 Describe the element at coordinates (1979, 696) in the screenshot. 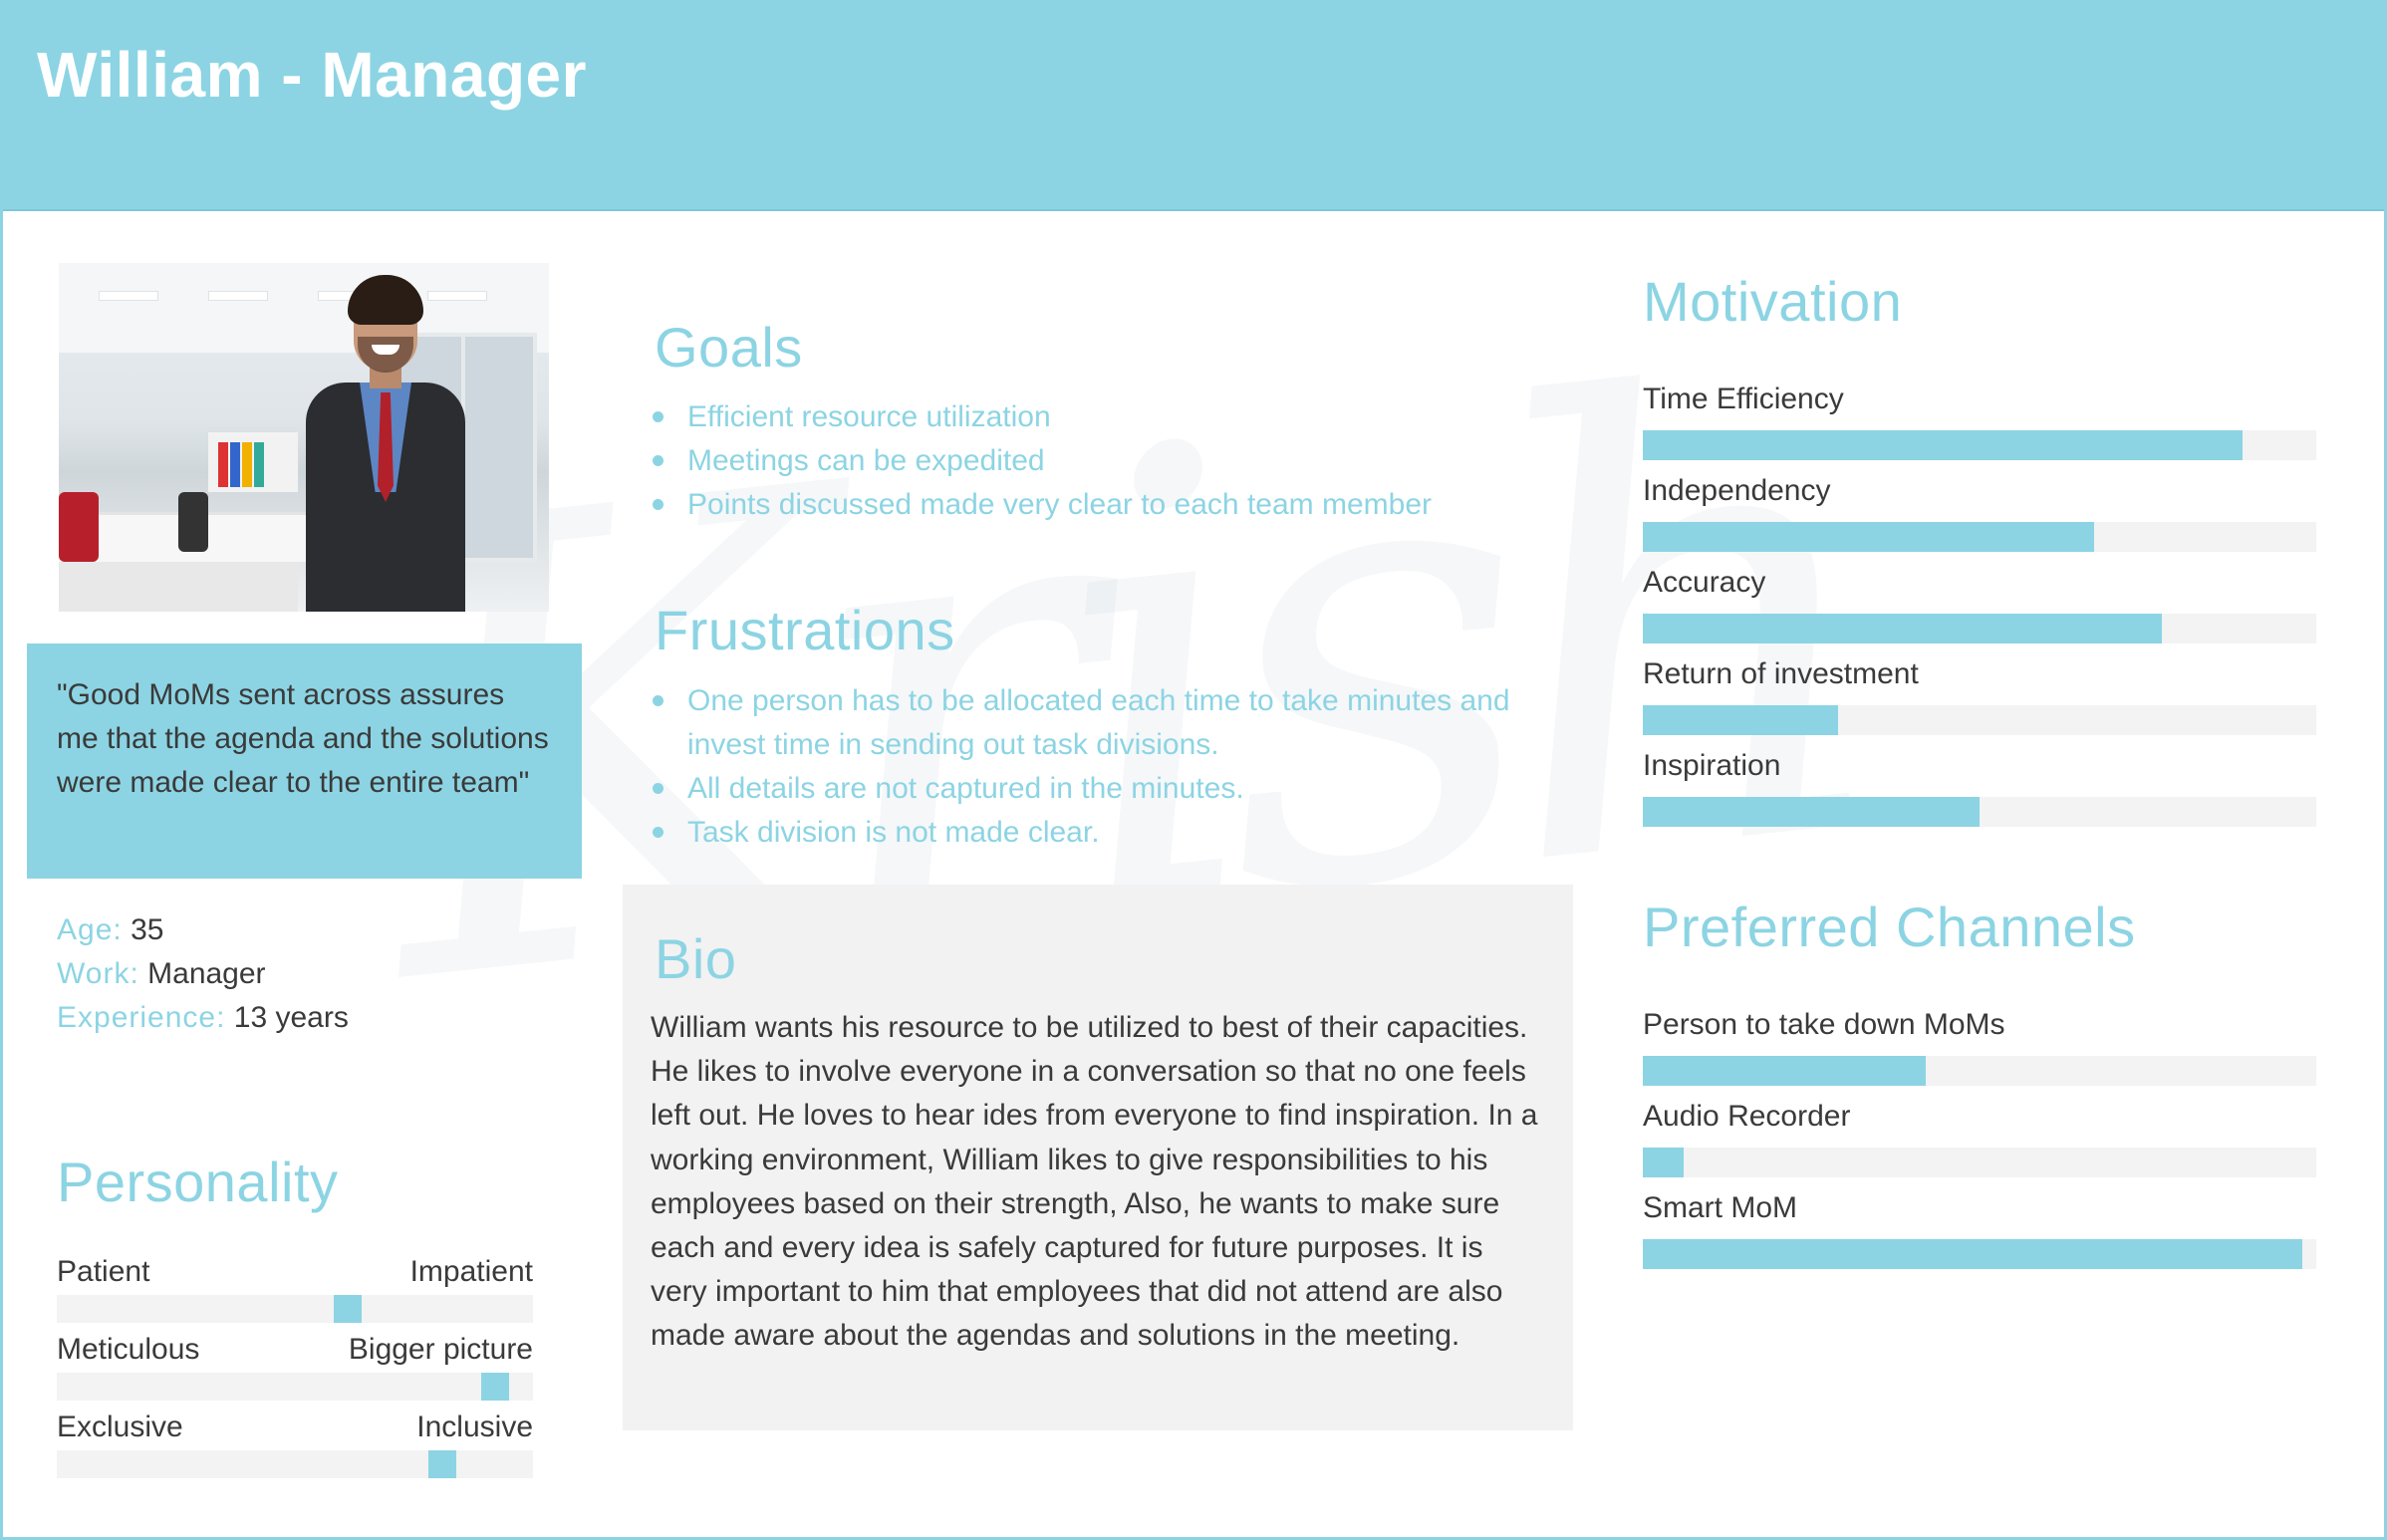

I see `motivation-meter: Return of investment` at that location.